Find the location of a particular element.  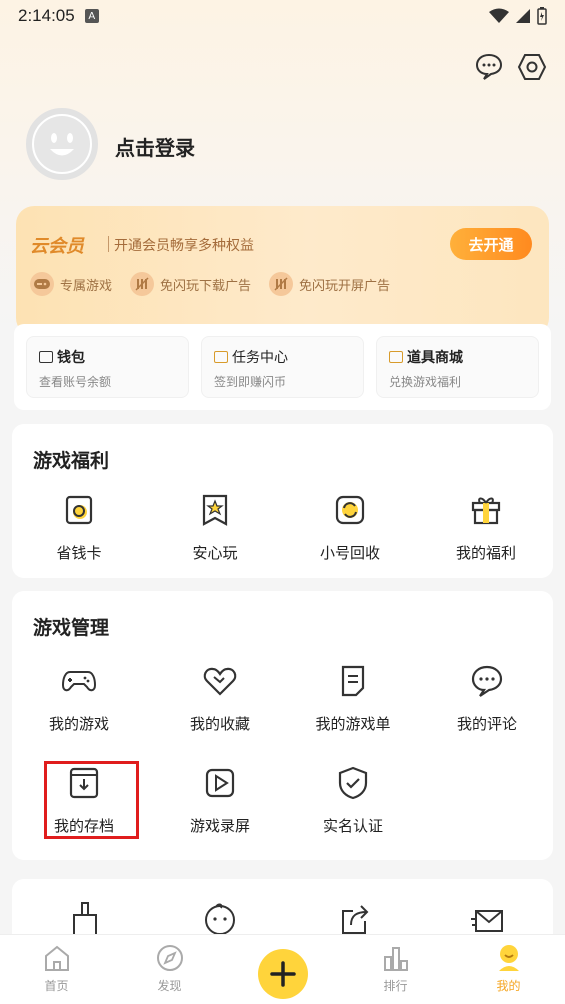

wallet-item-tasks: 任务中心 签到即赚闪币 is located at coordinates (282, 367).